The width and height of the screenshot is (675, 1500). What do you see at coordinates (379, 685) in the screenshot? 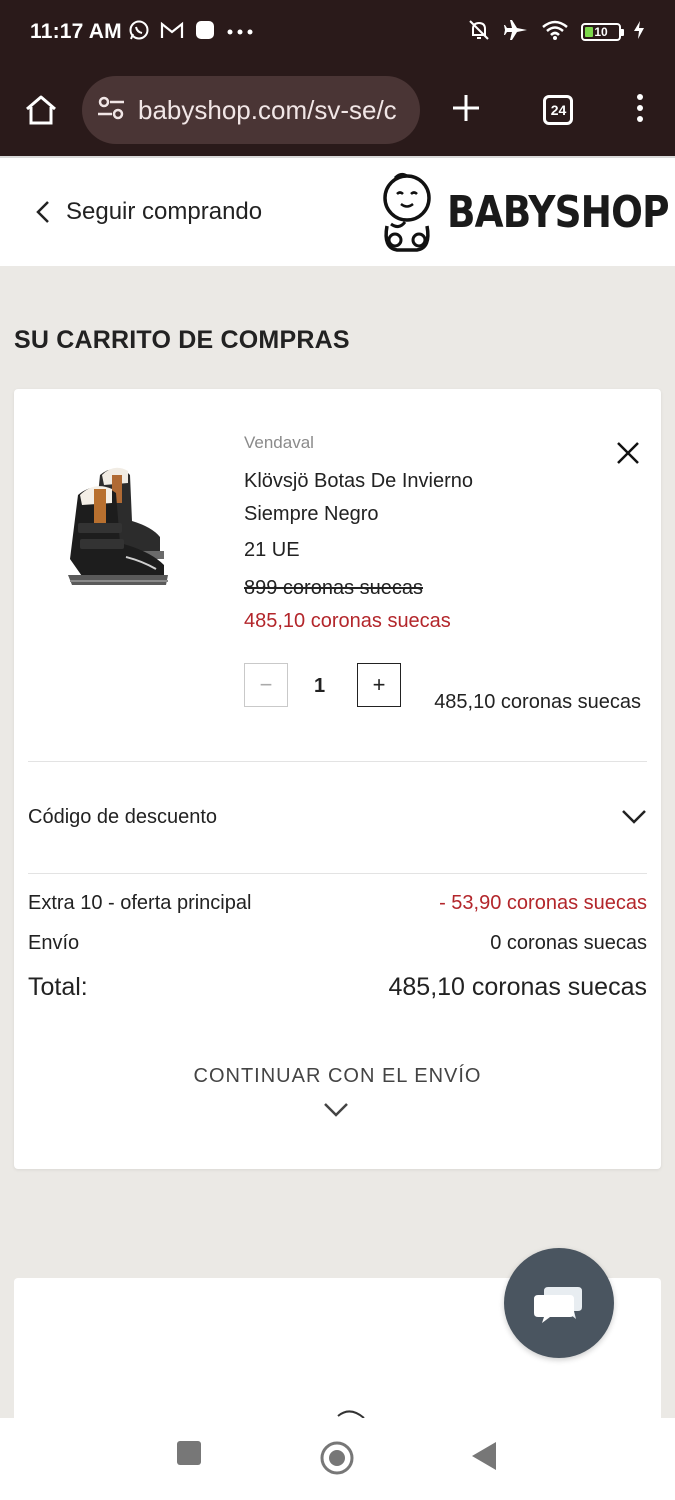
I see `quantity-increase-button: +` at bounding box center [379, 685].